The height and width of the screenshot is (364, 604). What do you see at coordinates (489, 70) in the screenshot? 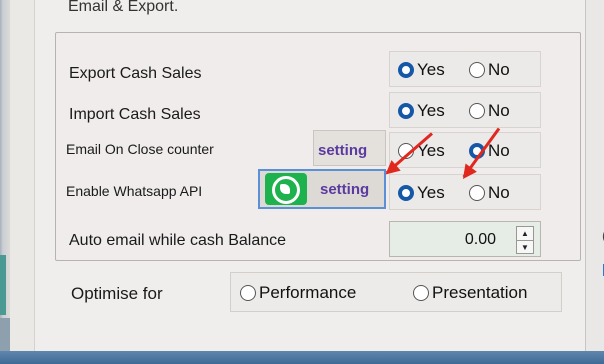
I see `export-no-radio: No` at bounding box center [489, 70].